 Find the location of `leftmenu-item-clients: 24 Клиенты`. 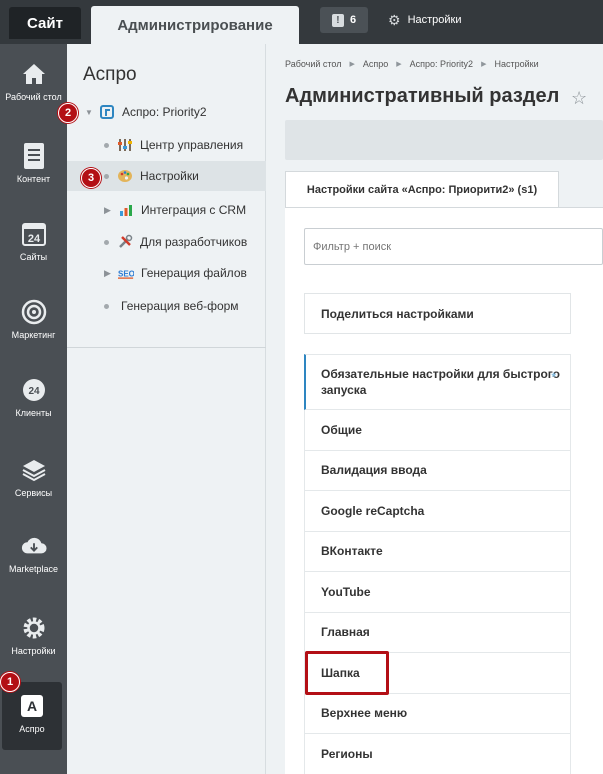

leftmenu-item-clients: 24 Клиенты is located at coordinates (33, 398).